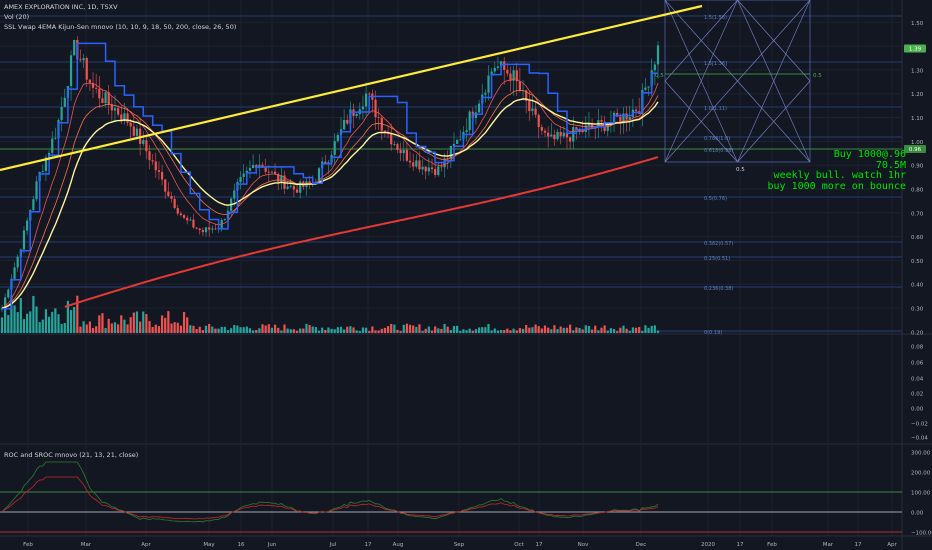  I want to click on time-tick-label: Aug, so click(398, 545).